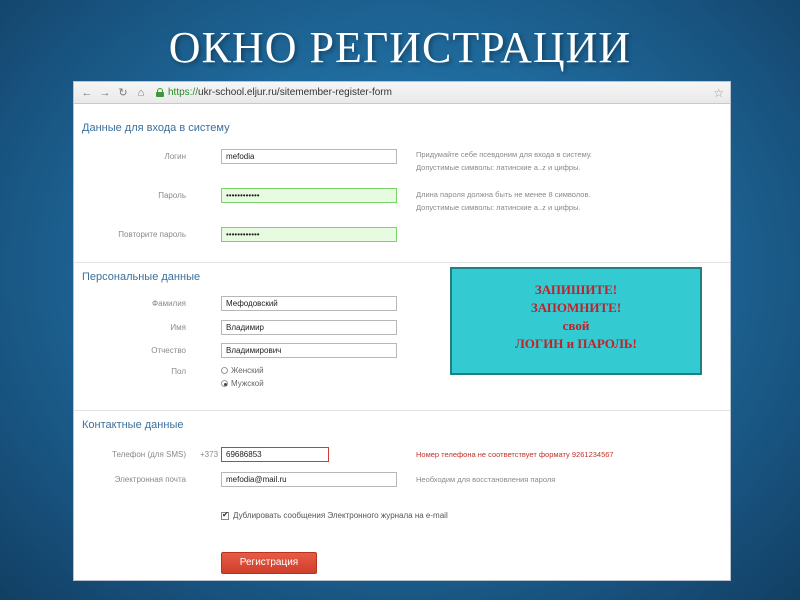 This screenshot has width=800, height=600. I want to click on gender-male-label: Мужской, so click(247, 383).